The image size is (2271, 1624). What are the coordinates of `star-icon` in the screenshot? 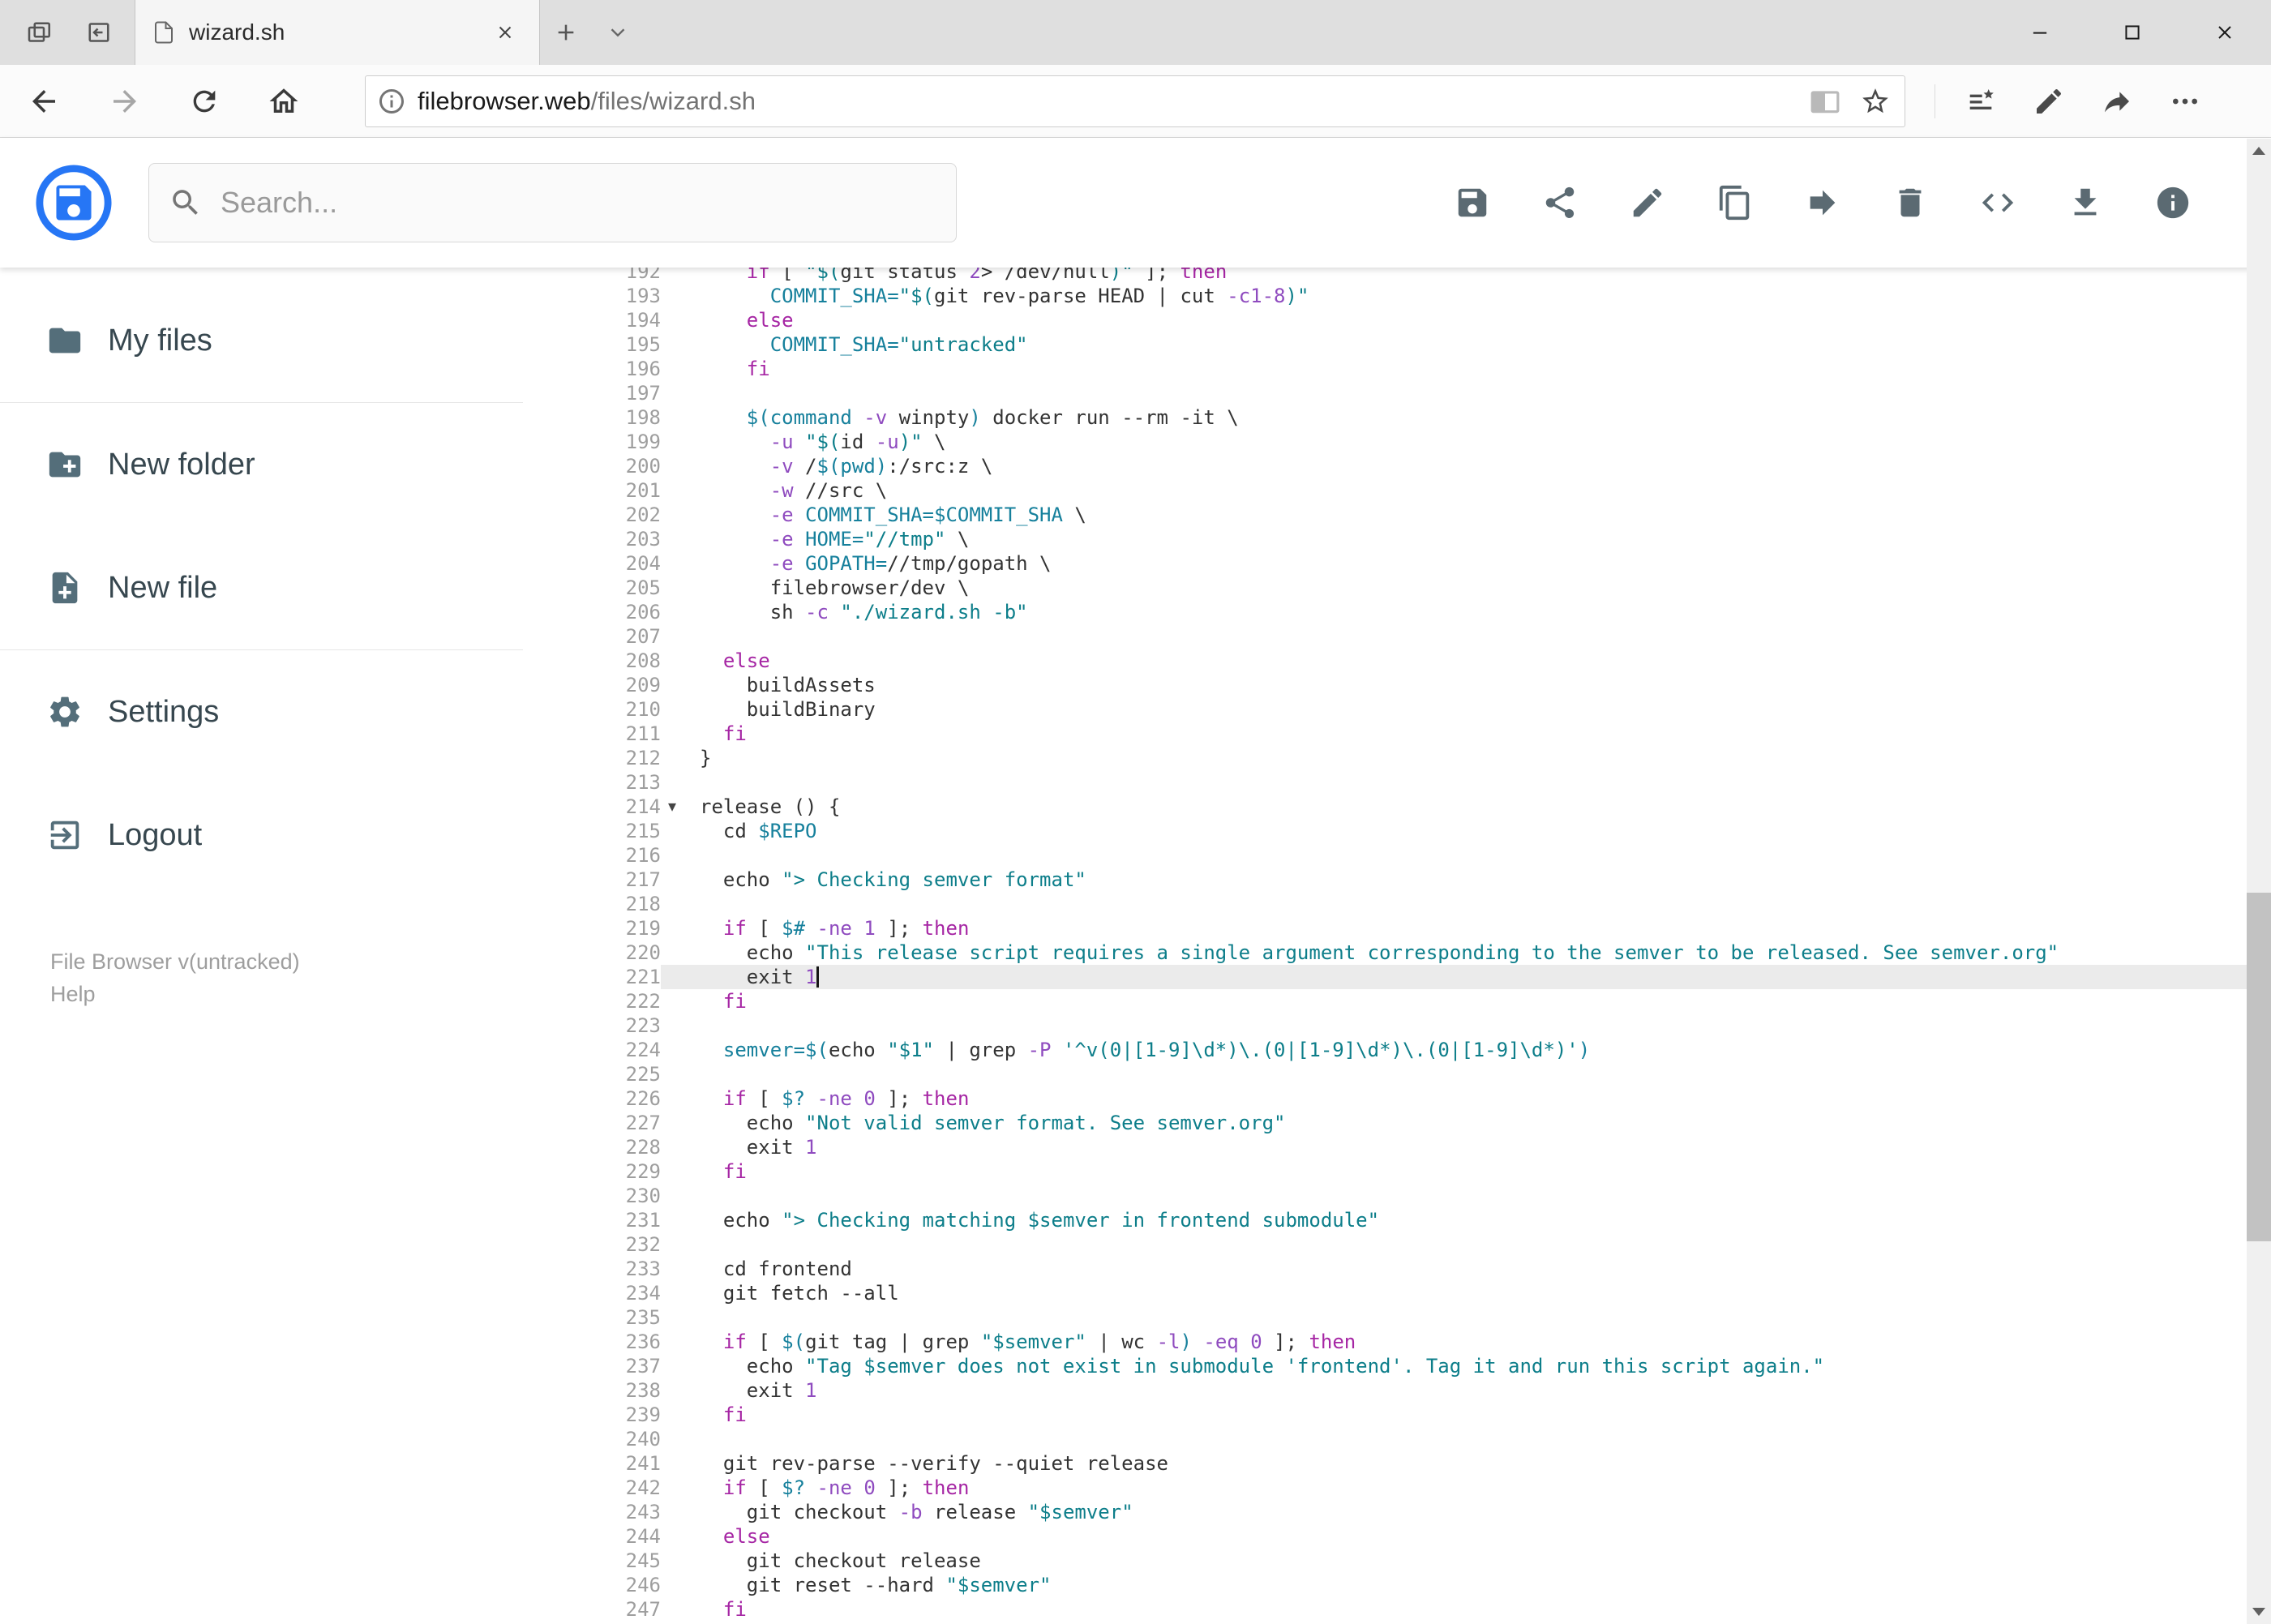 It's located at (1875, 101).